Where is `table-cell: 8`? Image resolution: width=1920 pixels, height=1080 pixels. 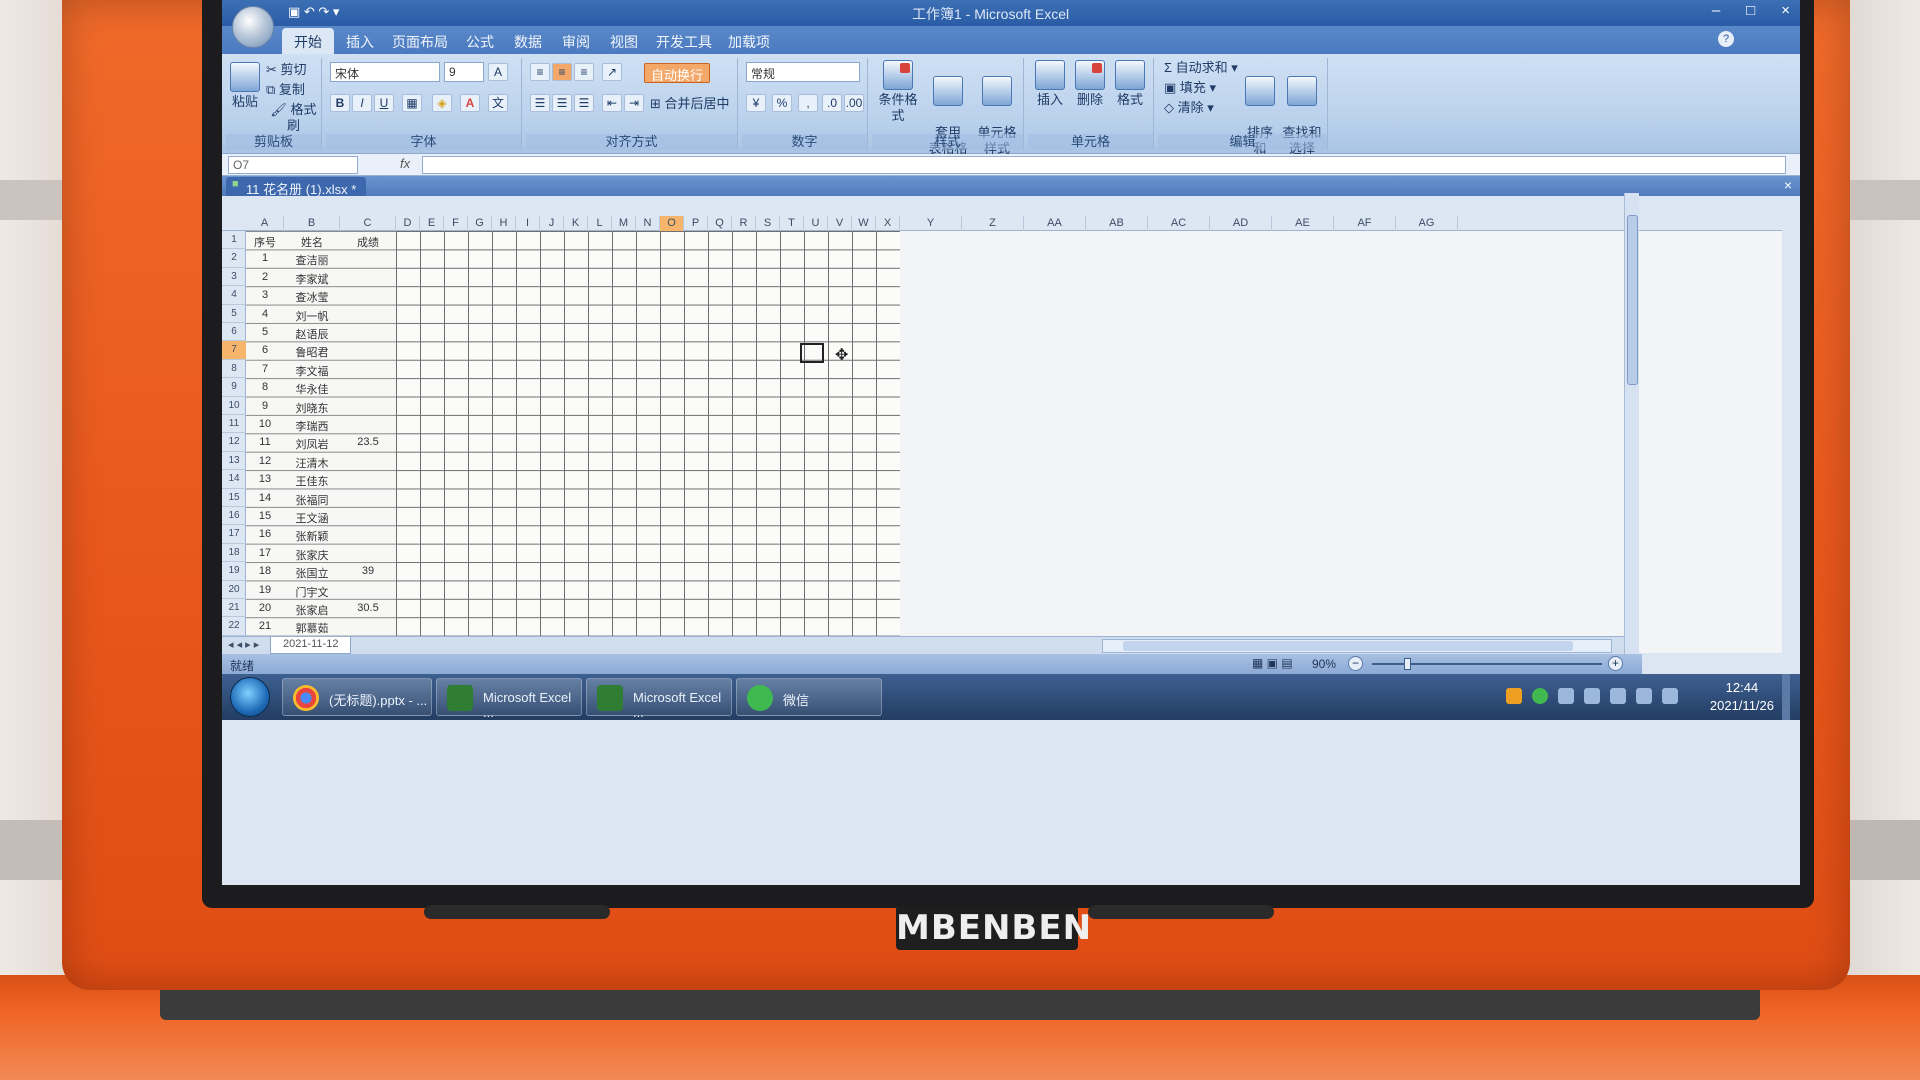
table-cell: 8 is located at coordinates (265, 387).